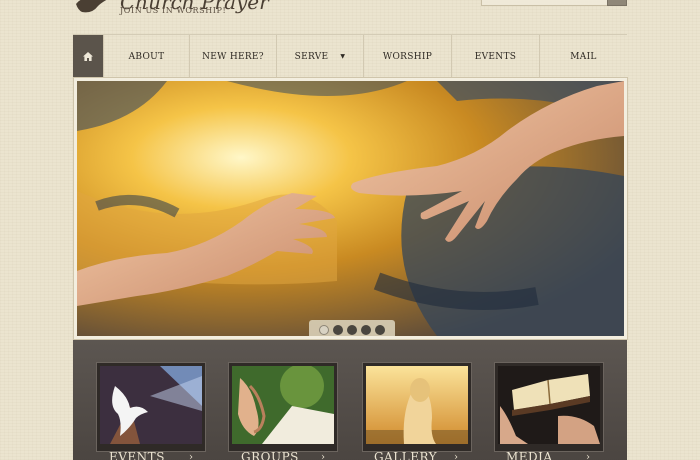 Image resolution: width=700 pixels, height=460 pixels. I want to click on dove-image, so click(151, 405).